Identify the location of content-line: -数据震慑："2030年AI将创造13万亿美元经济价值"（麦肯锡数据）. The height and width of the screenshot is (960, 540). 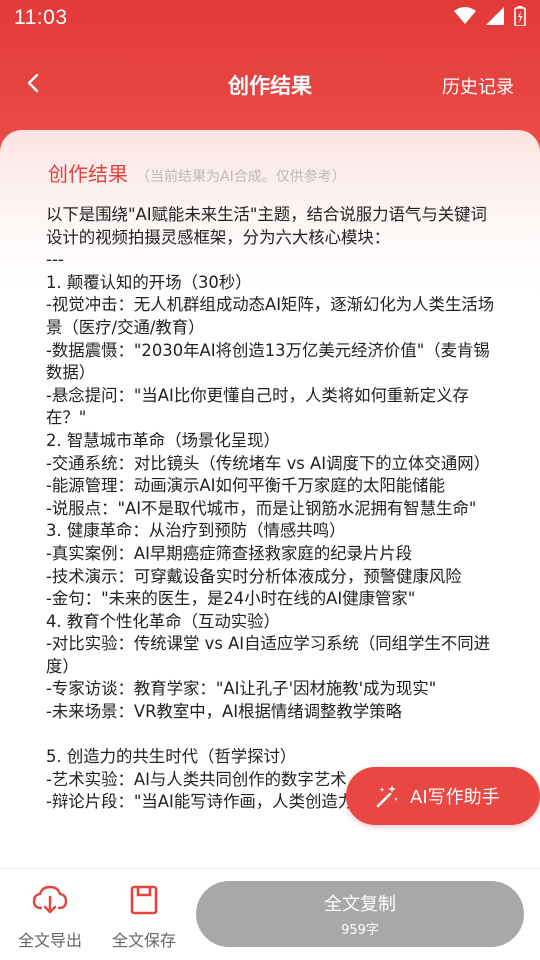
(268, 361).